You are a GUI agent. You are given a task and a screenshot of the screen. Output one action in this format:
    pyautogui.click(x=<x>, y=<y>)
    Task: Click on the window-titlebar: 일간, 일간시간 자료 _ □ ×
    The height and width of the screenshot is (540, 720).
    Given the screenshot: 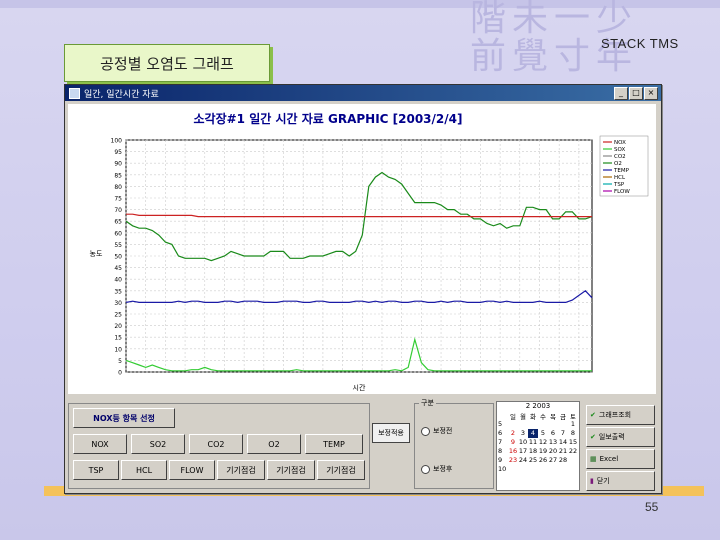 What is the action you would take?
    pyautogui.click(x=363, y=93)
    